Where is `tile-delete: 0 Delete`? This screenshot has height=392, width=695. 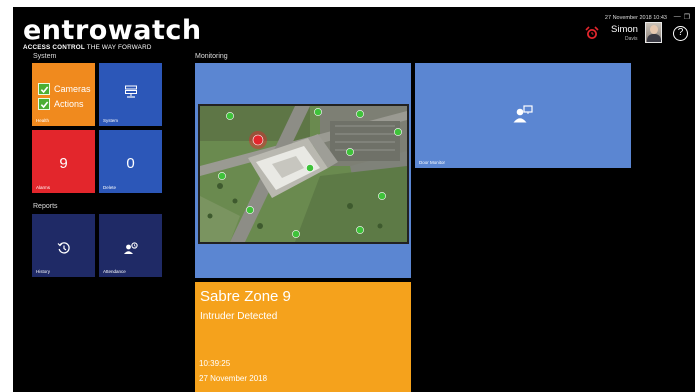 tile-delete: 0 Delete is located at coordinates (130, 161).